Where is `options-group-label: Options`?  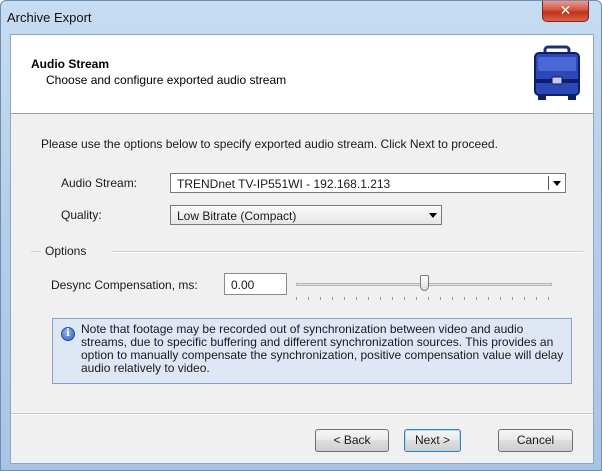 options-group-label: Options is located at coordinates (66, 251).